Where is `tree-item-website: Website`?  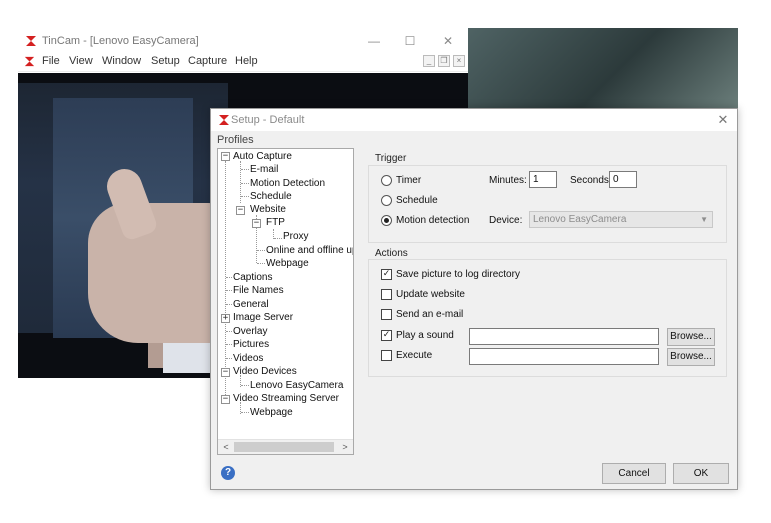 tree-item-website: Website is located at coordinates (268, 209).